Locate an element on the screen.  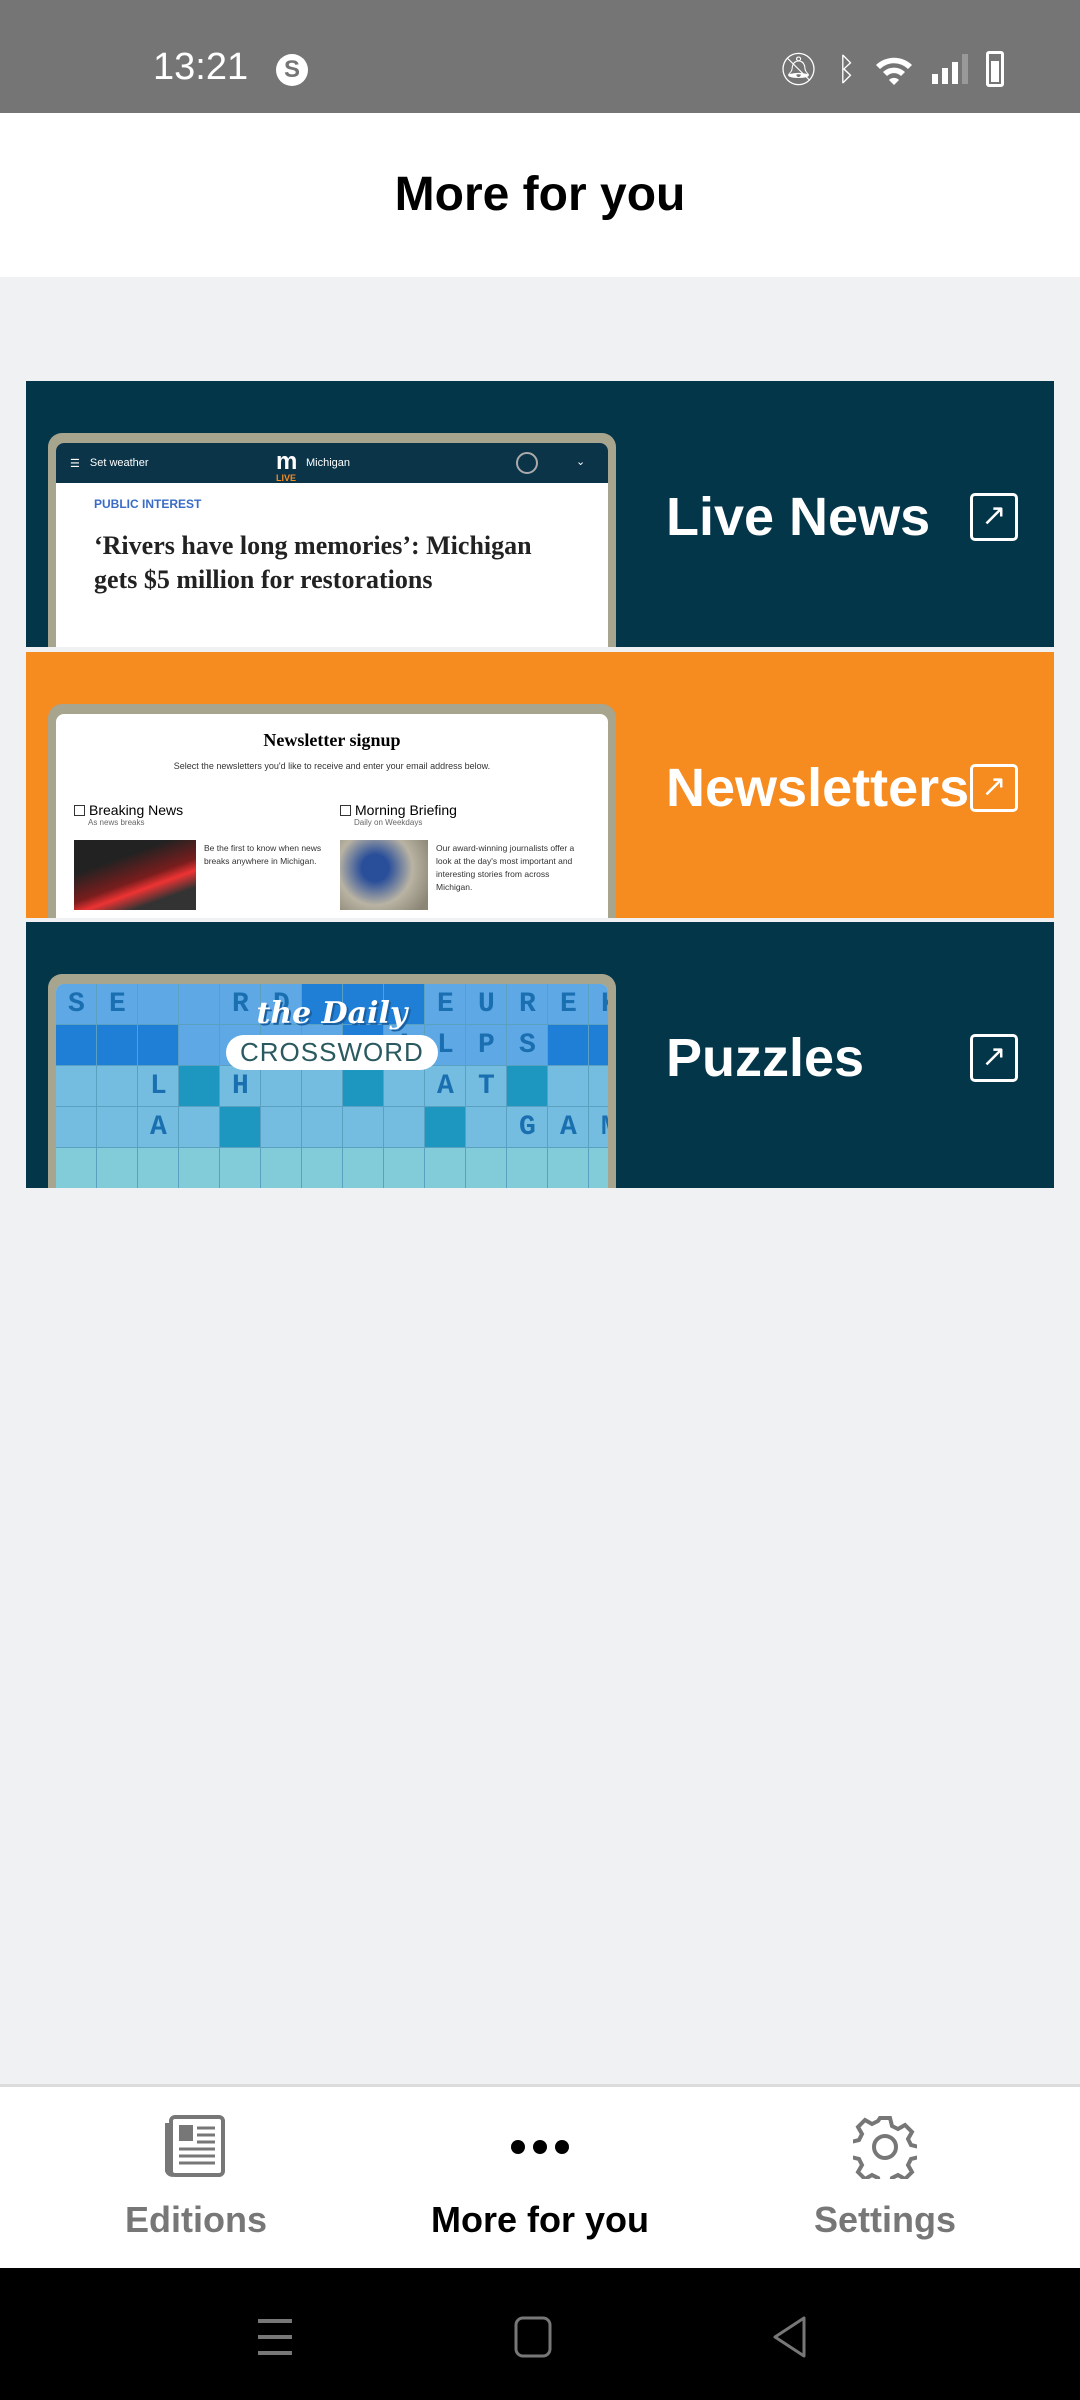
back-icon is located at coordinates (790, 2337).